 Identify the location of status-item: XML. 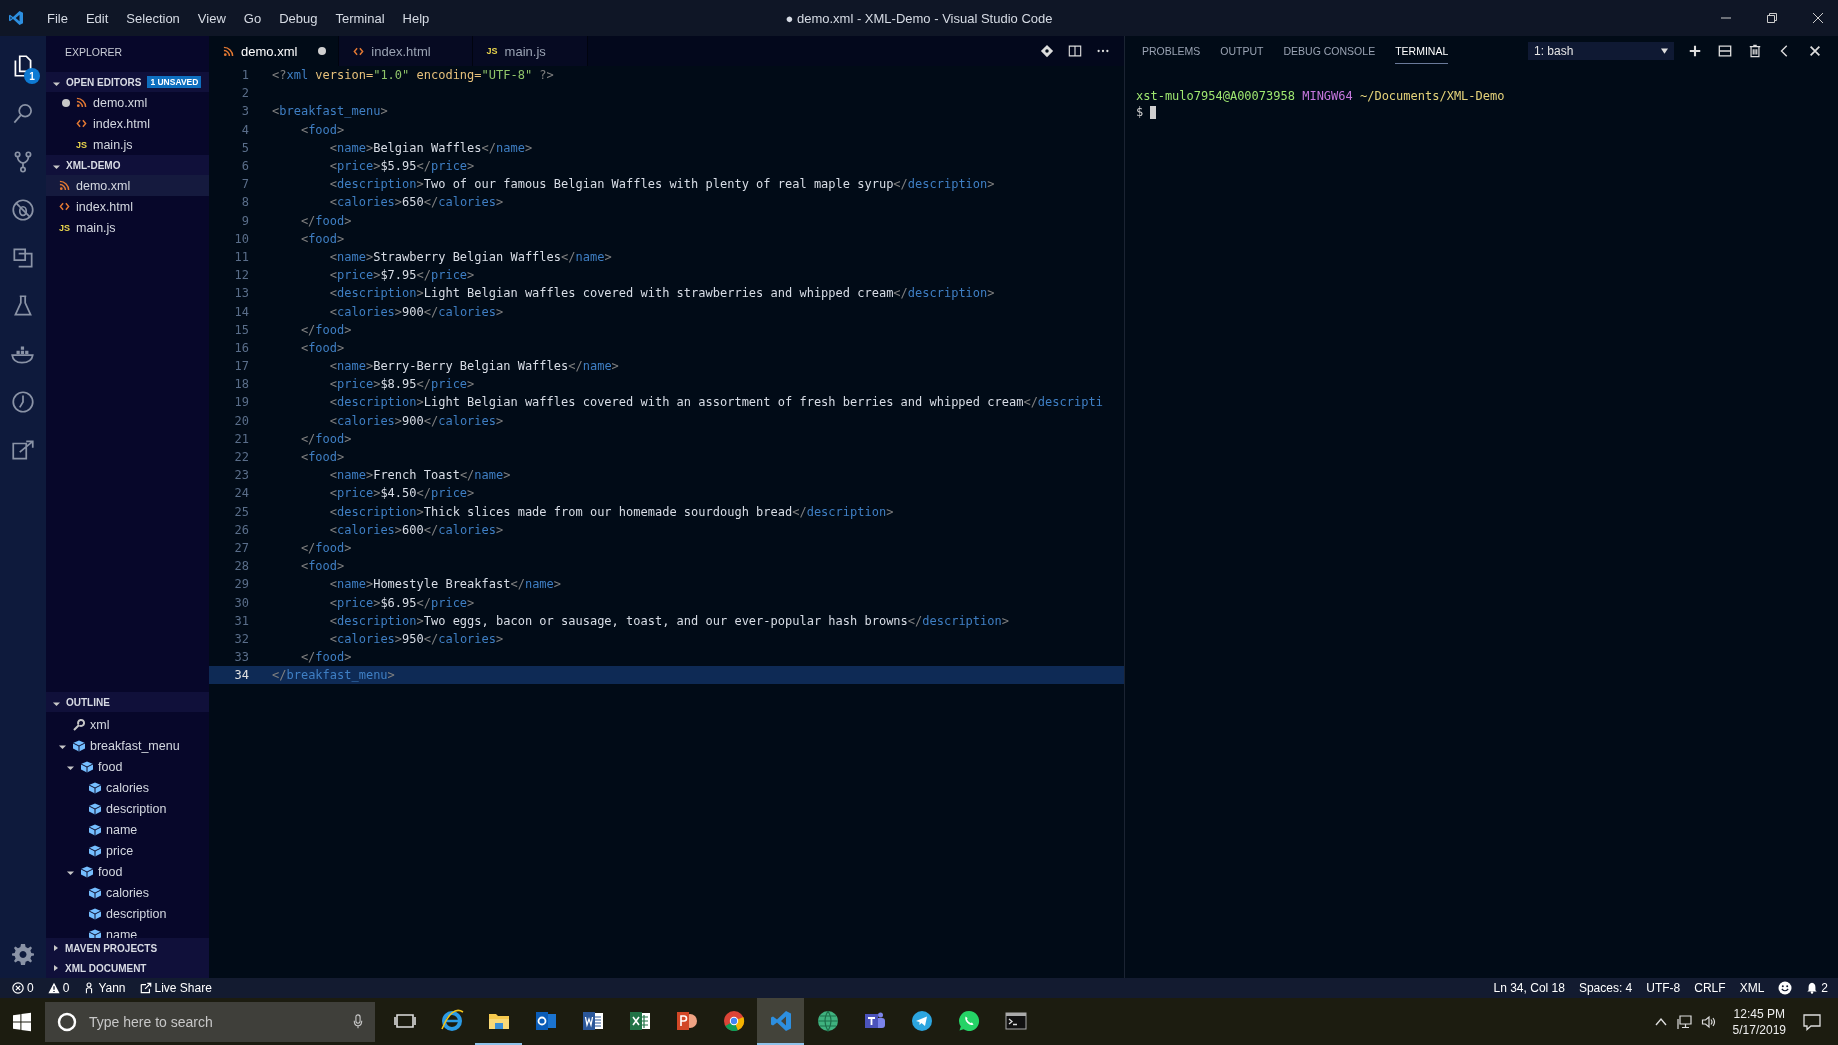
(1752, 988).